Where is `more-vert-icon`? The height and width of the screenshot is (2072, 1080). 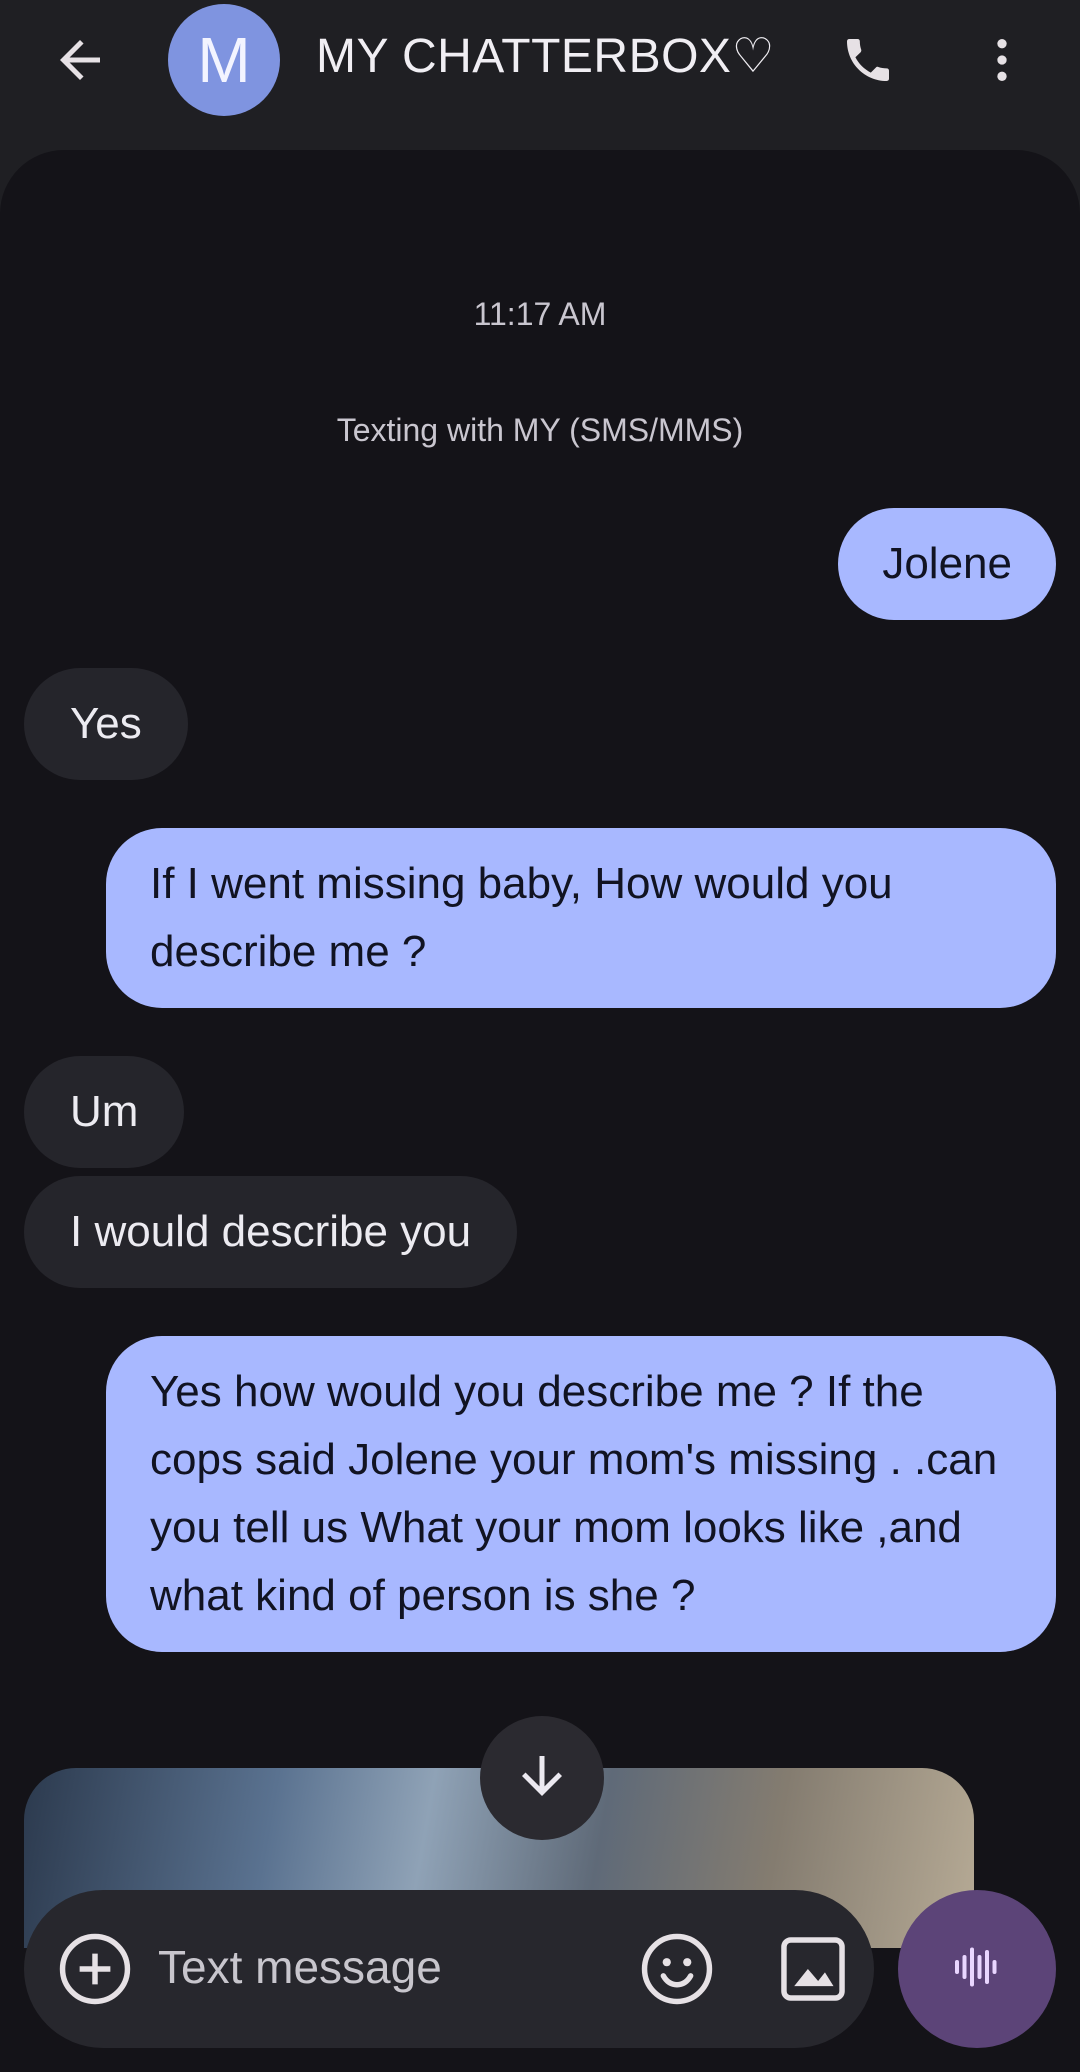 more-vert-icon is located at coordinates (1002, 60).